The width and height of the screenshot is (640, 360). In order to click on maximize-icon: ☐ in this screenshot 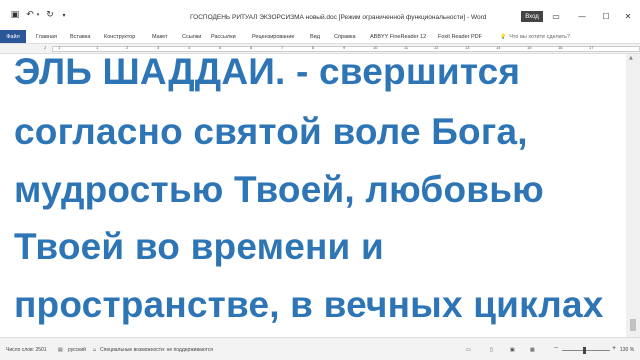, I will do `click(606, 16)`.